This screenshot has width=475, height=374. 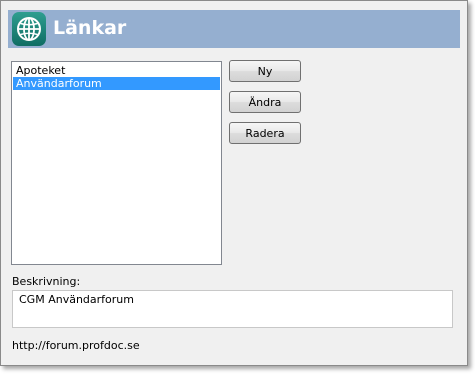 I want to click on delete-button: Radera, so click(x=265, y=133).